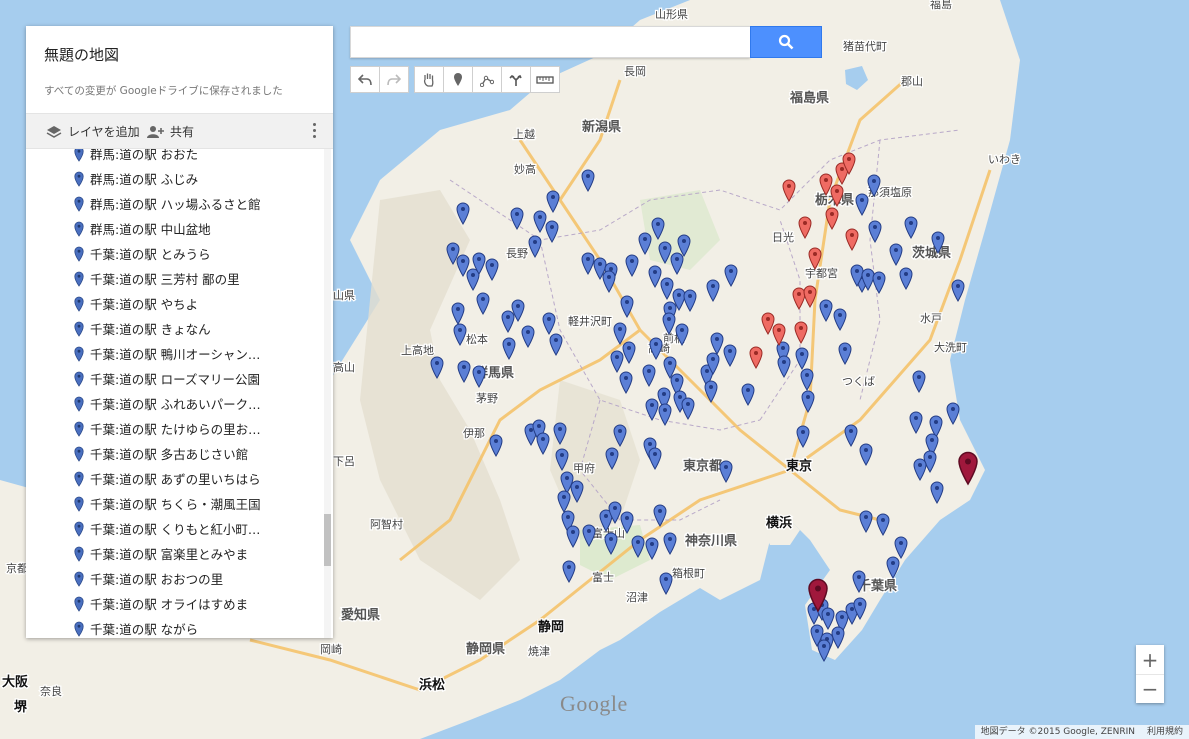 This screenshot has height=739, width=1189. What do you see at coordinates (174, 178) in the screenshot?
I see `list-item: 群馬:道の駅 ふじみ` at bounding box center [174, 178].